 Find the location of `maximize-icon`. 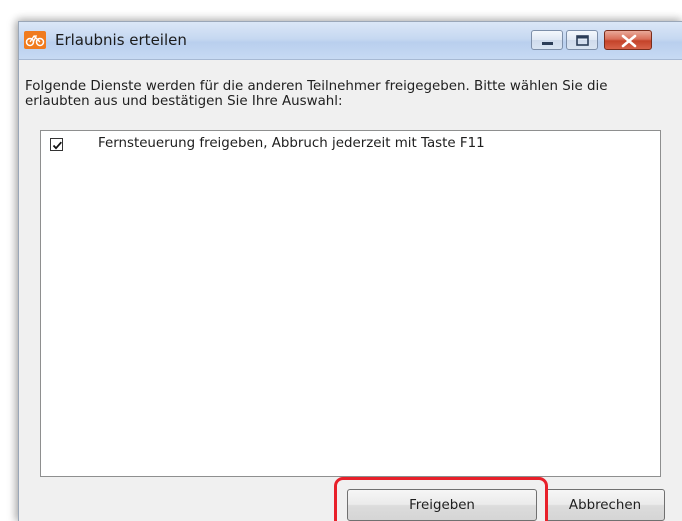

maximize-icon is located at coordinates (582, 40).